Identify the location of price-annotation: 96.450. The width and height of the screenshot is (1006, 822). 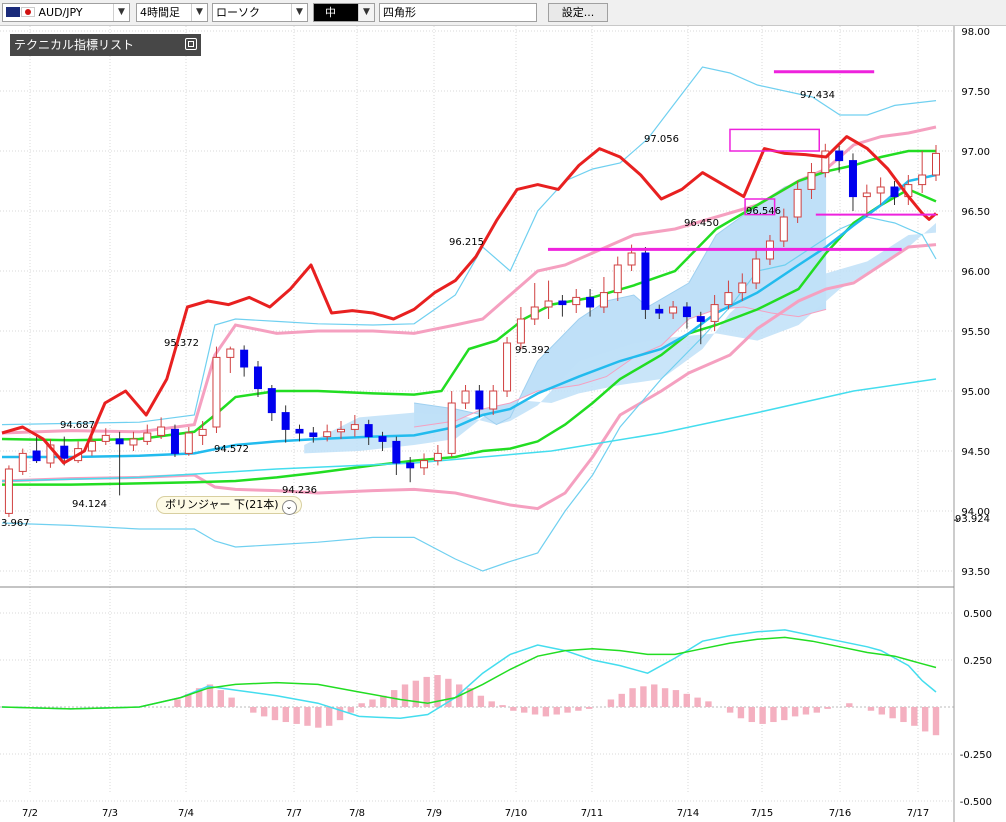
(701, 223).